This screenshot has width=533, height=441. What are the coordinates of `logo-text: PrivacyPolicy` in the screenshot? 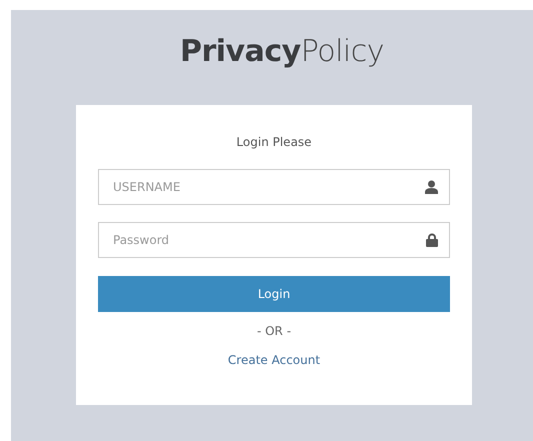 It's located at (282, 51).